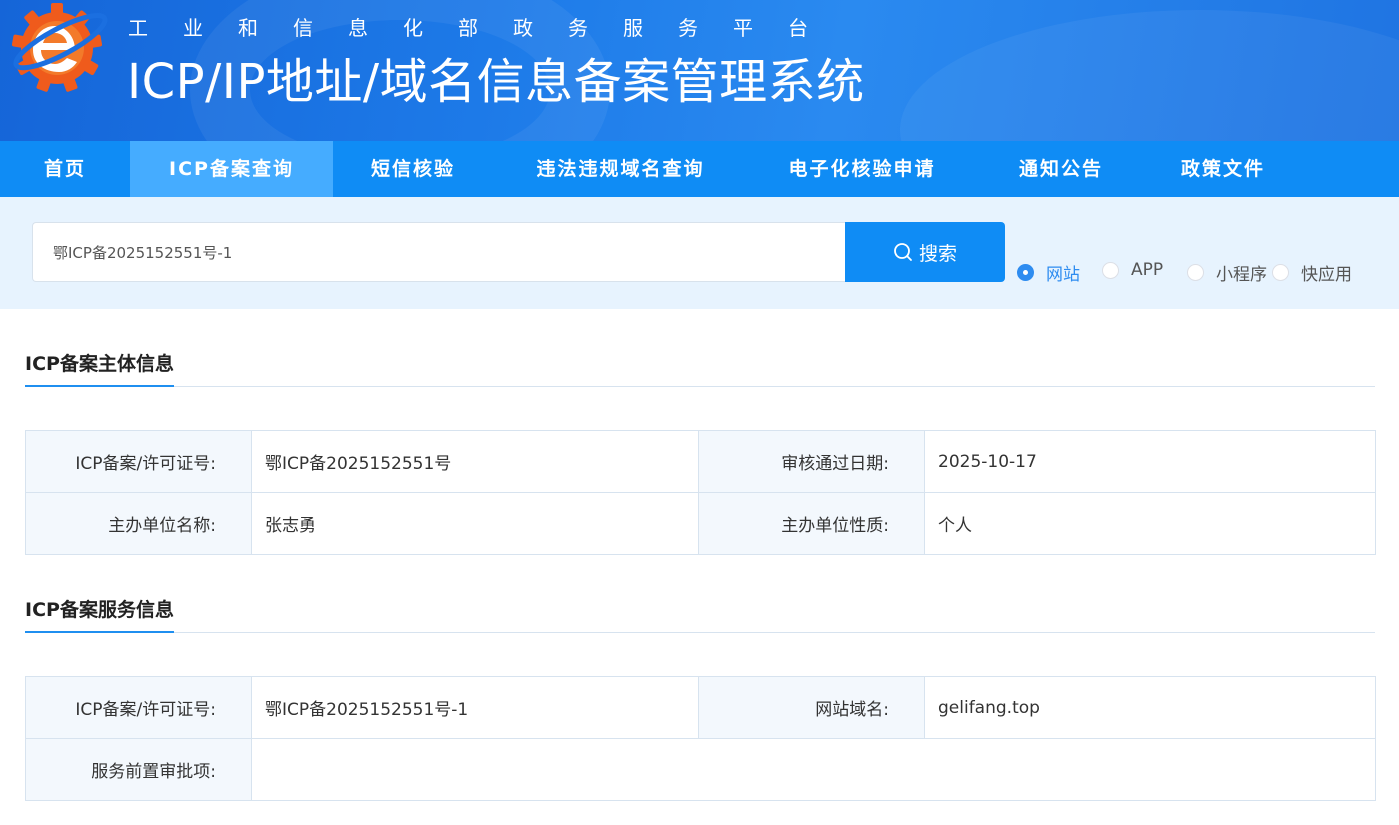 The height and width of the screenshot is (825, 1399). I want to click on miit-logo-icon, so click(59, 47).